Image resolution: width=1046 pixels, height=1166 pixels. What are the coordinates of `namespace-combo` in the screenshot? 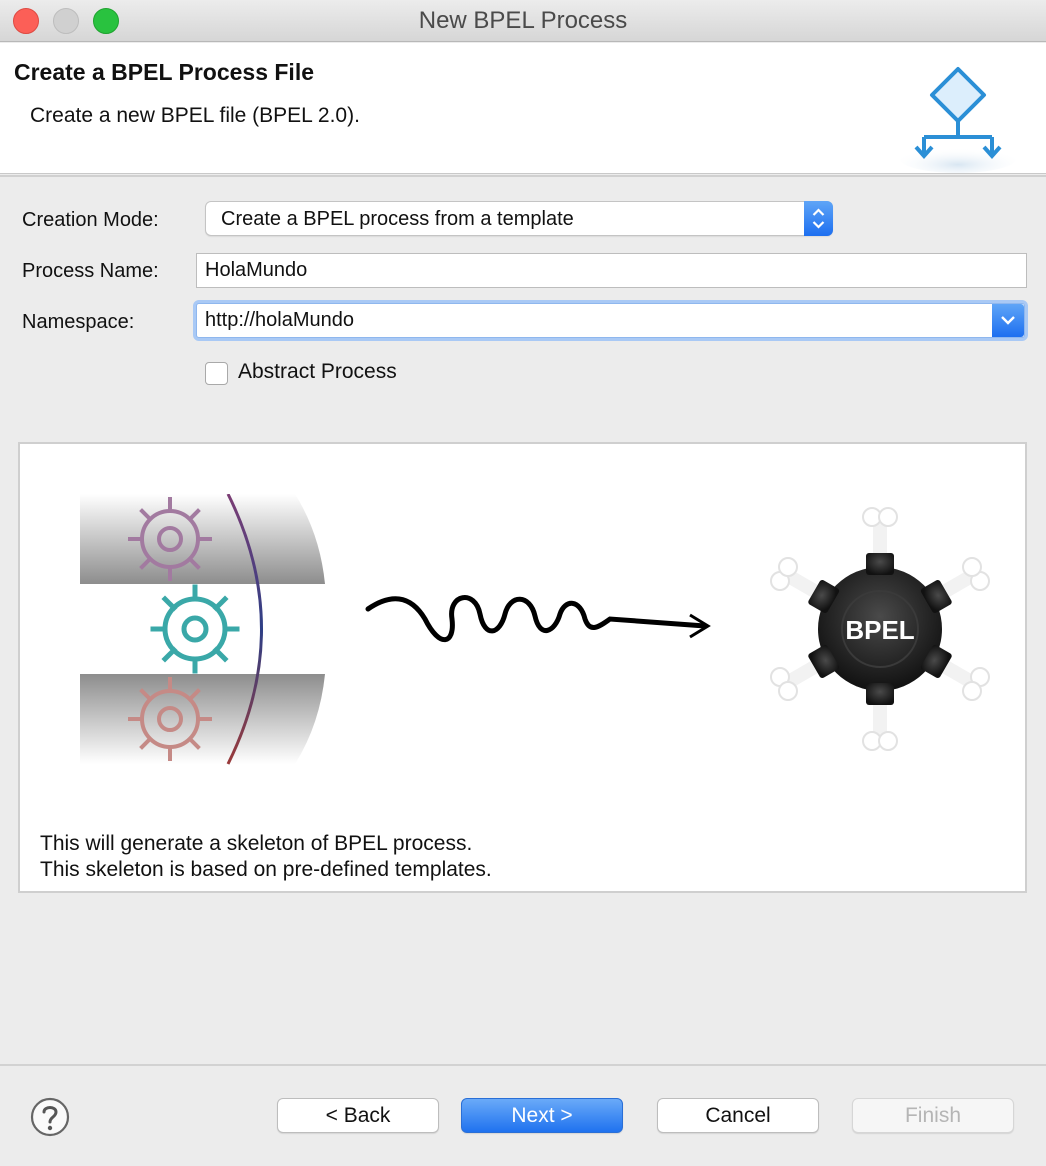 It's located at (610, 320).